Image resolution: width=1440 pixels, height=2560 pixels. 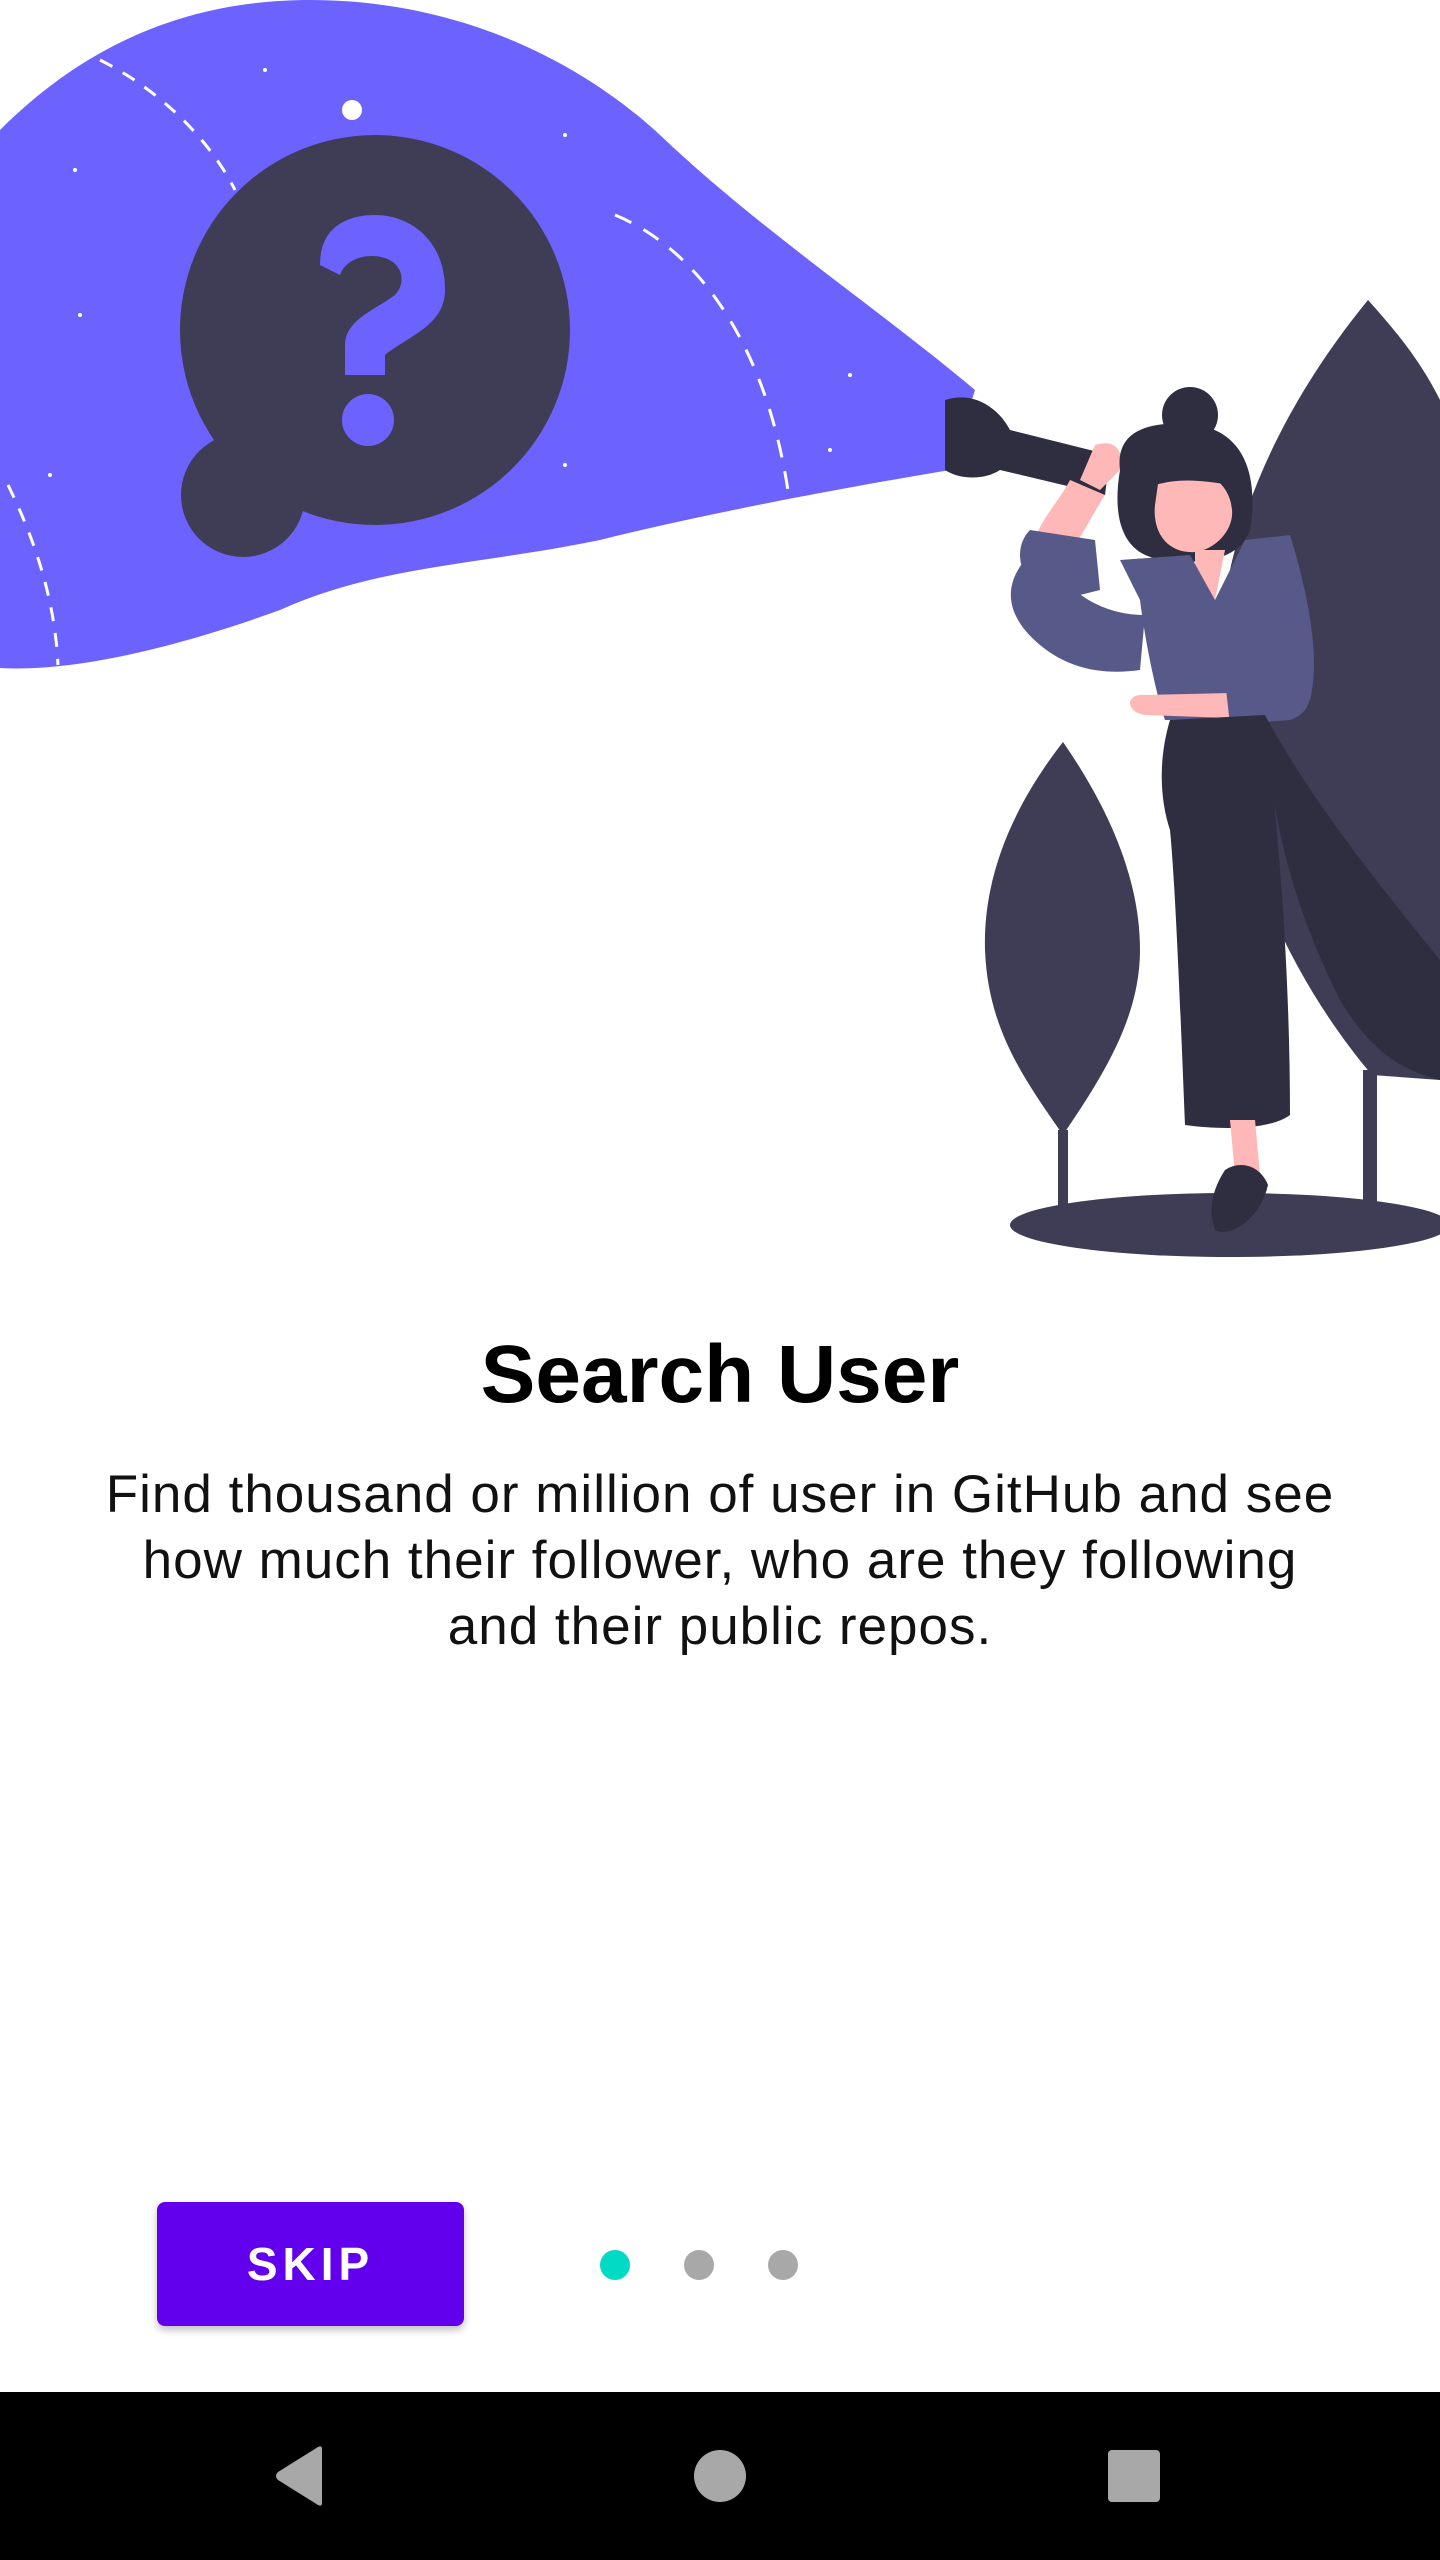 What do you see at coordinates (310, 2264) in the screenshot?
I see `skip-button: SKIP` at bounding box center [310, 2264].